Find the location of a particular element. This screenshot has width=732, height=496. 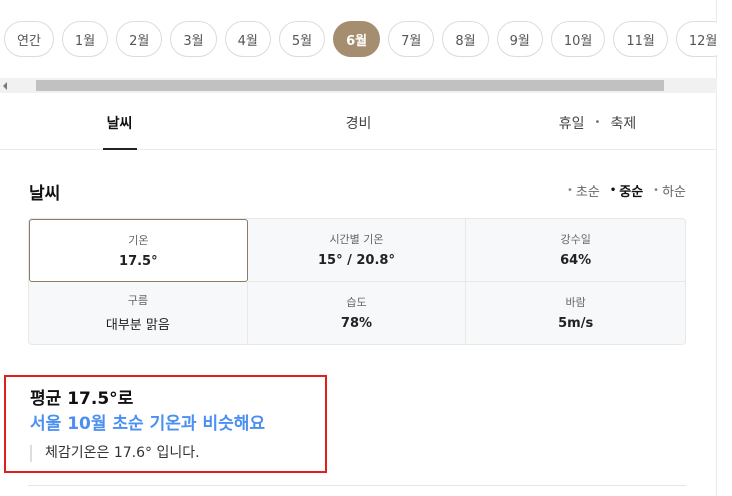

month-chip-annual: 연간 is located at coordinates (29, 39).